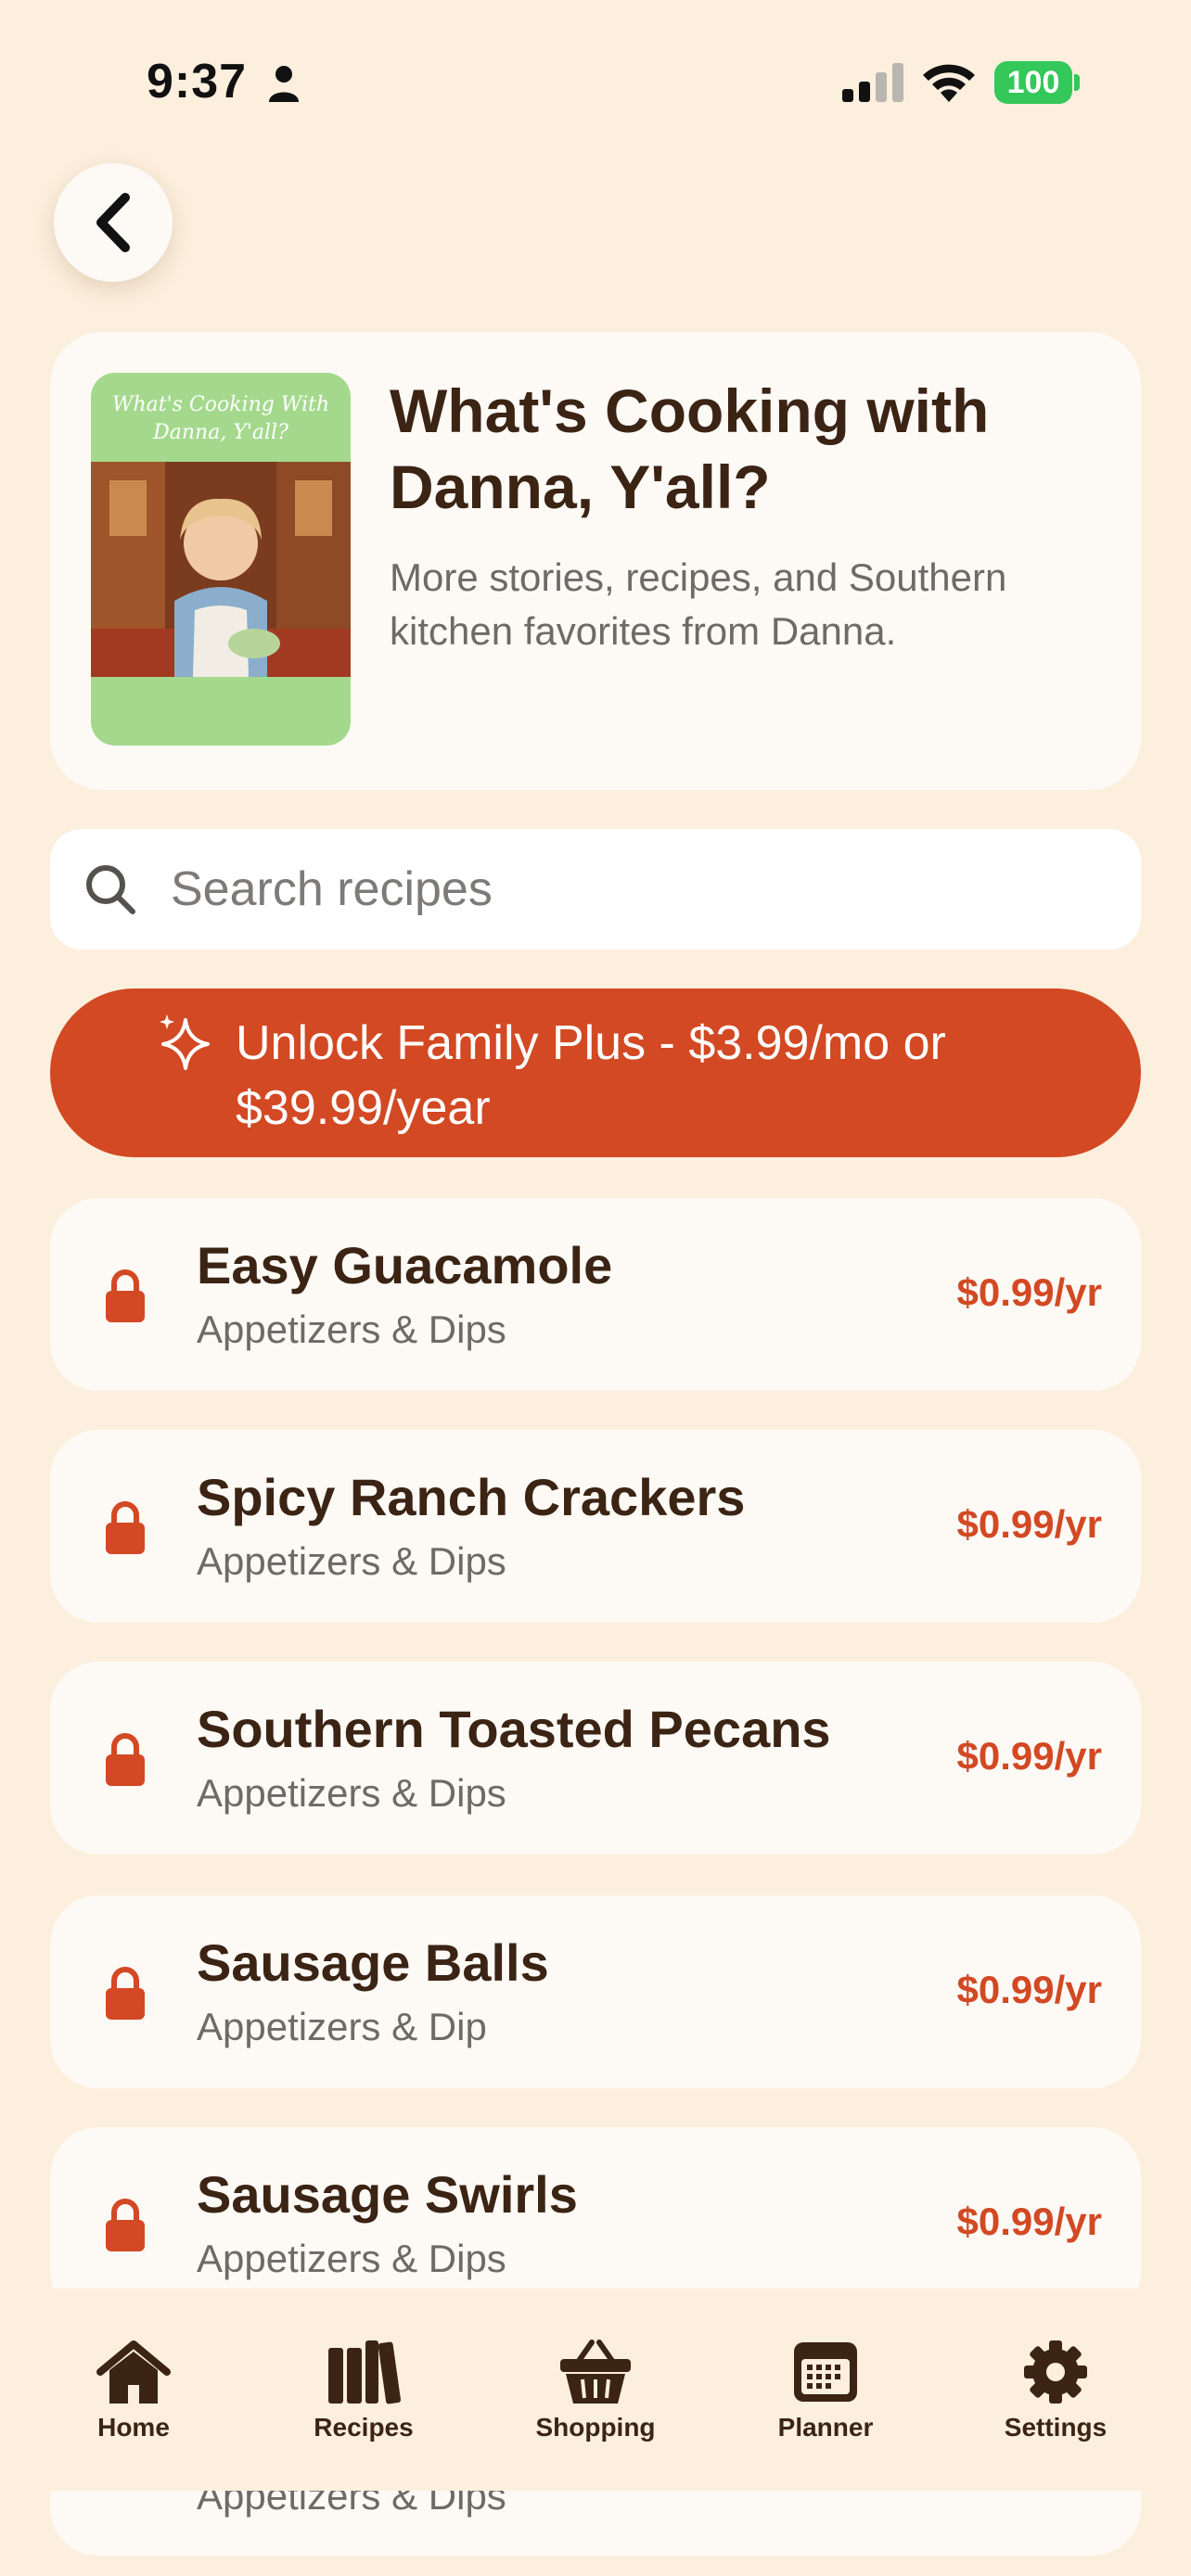 Image resolution: width=1191 pixels, height=2576 pixels. I want to click on basket-icon, so click(595, 2372).